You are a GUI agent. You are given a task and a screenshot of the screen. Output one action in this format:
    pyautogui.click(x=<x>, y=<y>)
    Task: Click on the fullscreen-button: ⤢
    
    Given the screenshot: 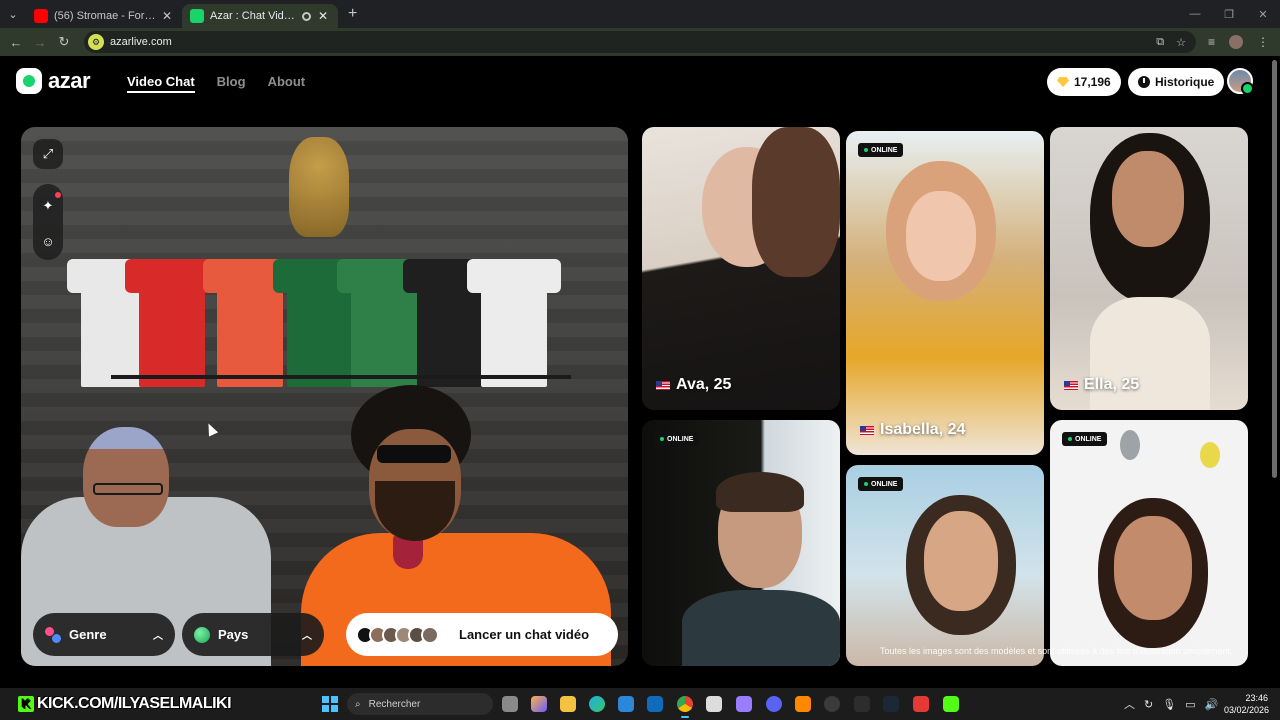 What is the action you would take?
    pyautogui.click(x=48, y=154)
    